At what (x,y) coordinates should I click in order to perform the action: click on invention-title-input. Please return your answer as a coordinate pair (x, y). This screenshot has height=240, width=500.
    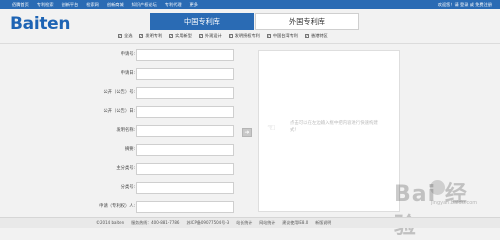
    Looking at the image, I should click on (185, 131).